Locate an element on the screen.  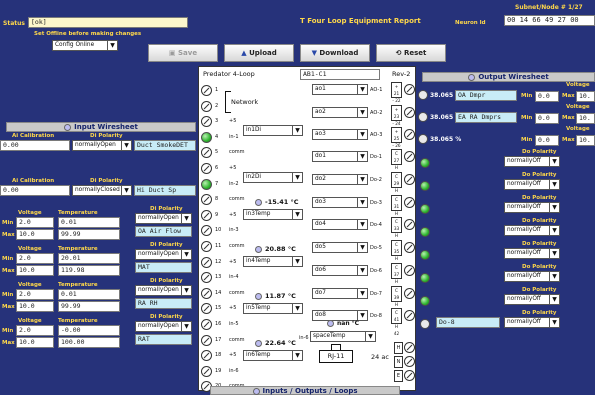
temp-max-field: 119.98 is located at coordinates (89, 270).